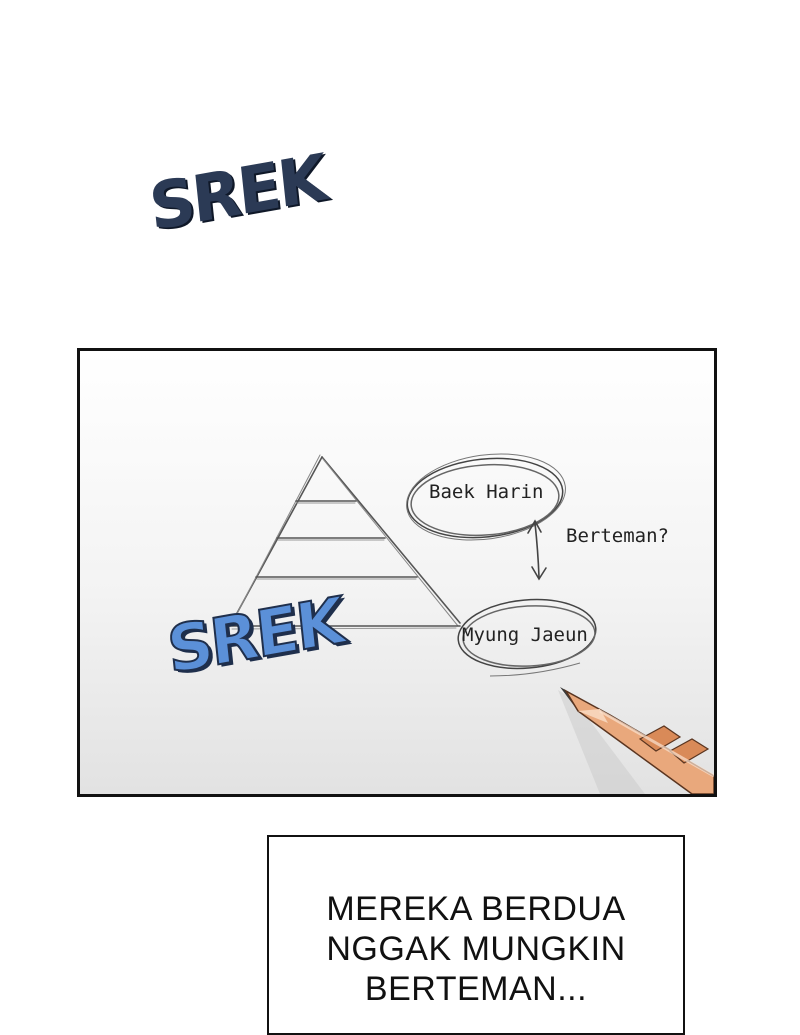 The height and width of the screenshot is (1035, 800). I want to click on pencil-icon, so click(636, 740).